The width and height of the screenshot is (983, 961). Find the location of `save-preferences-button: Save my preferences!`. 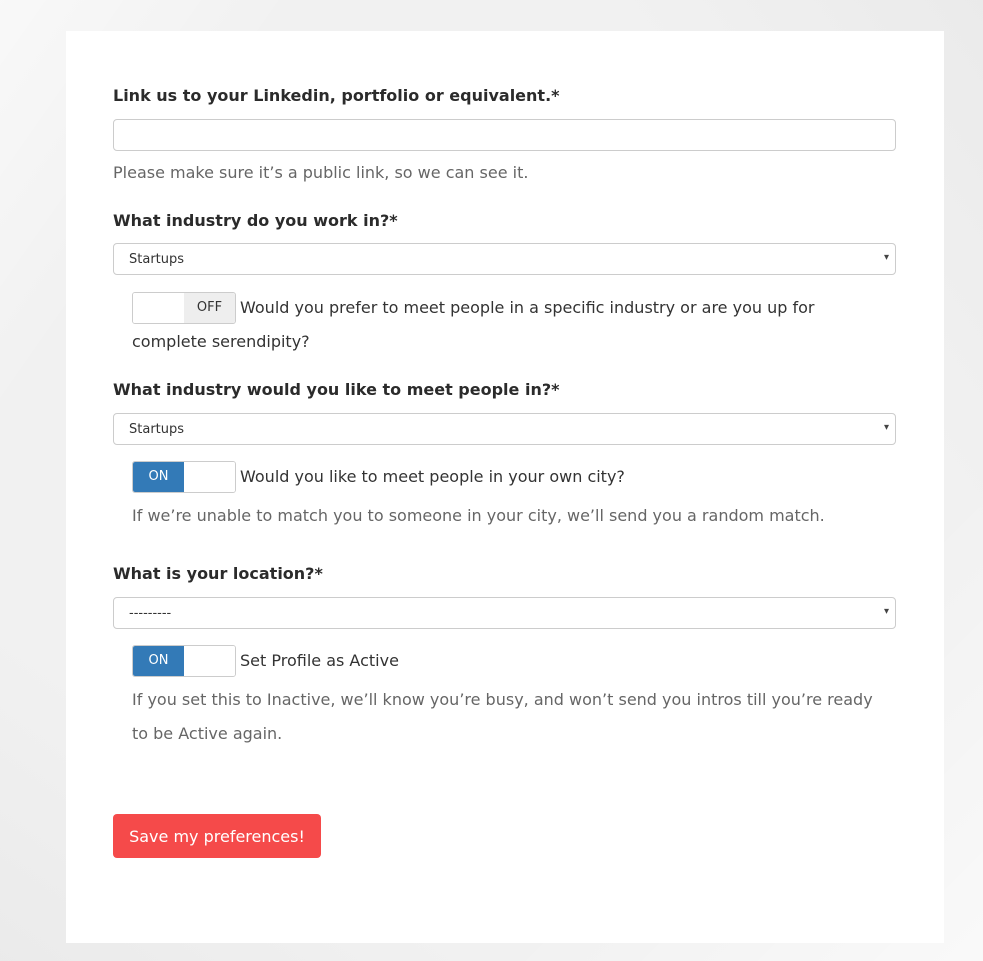

save-preferences-button: Save my preferences! is located at coordinates (217, 836).